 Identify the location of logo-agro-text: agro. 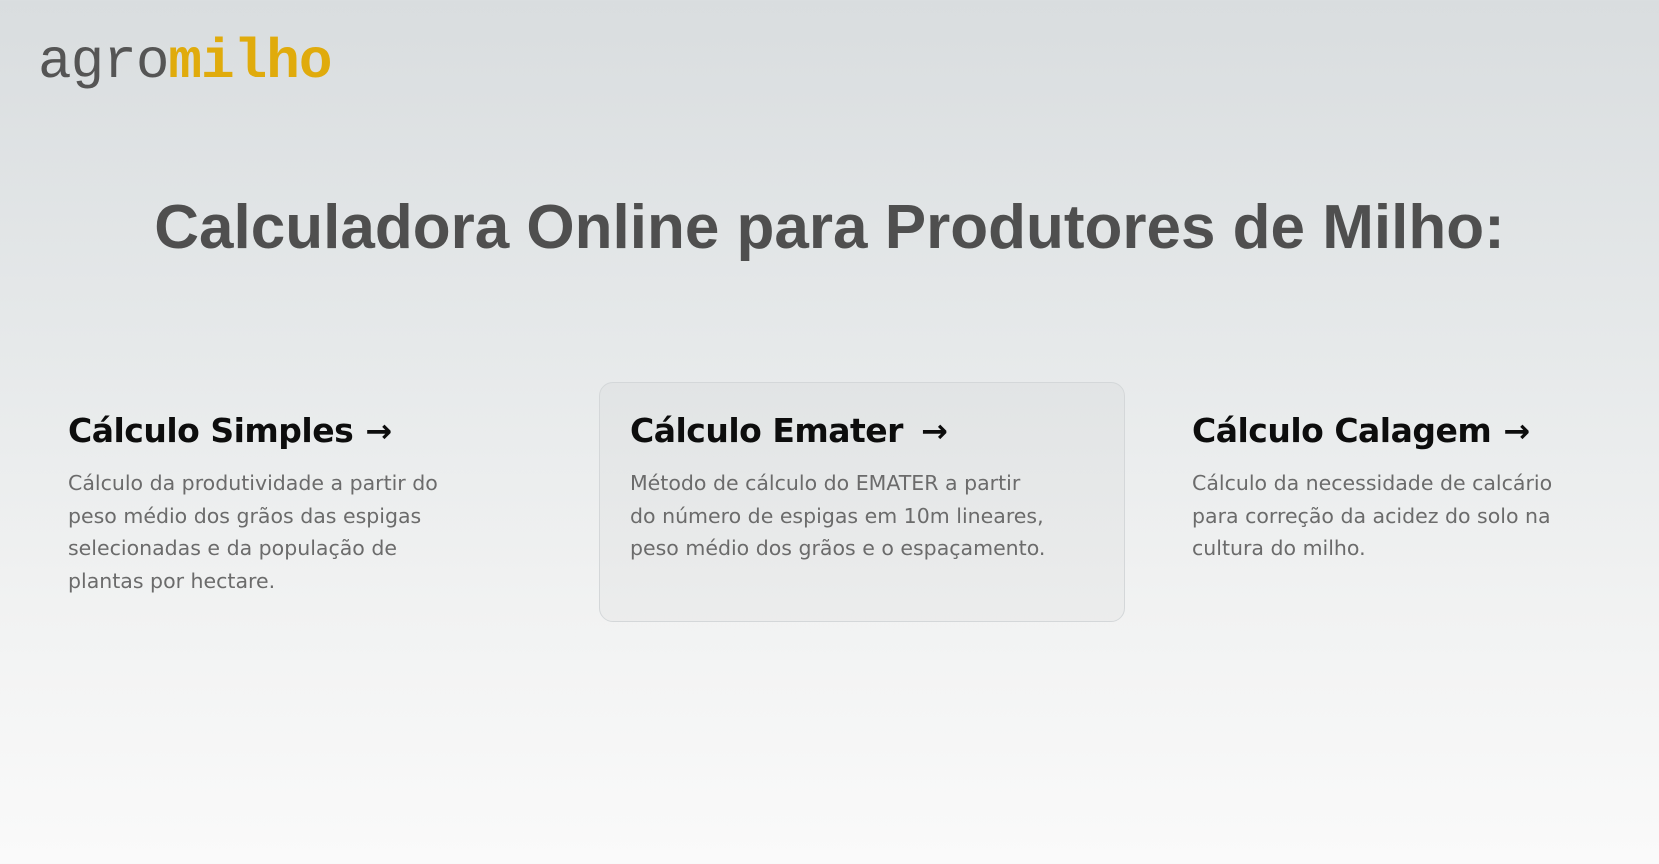
(103, 62).